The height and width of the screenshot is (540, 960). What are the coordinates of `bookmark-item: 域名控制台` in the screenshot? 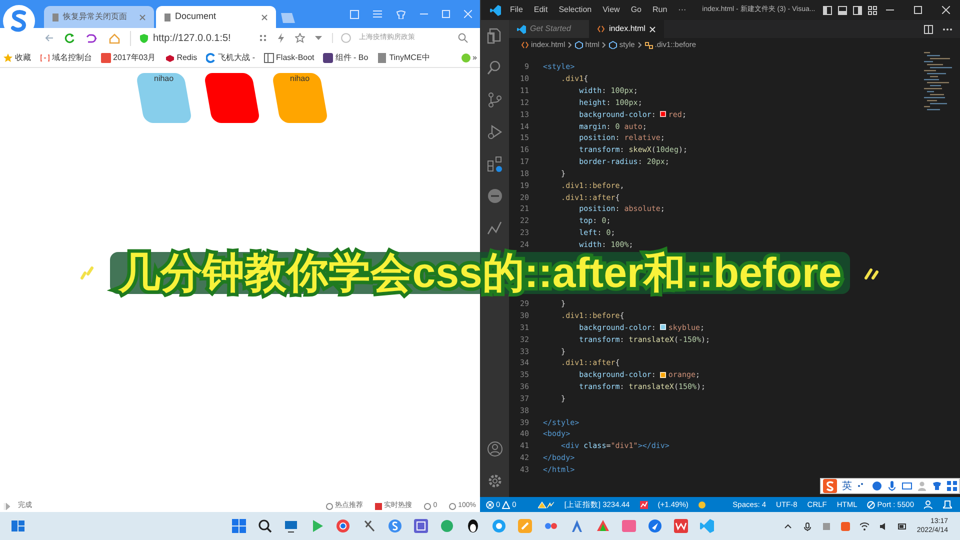 It's located at (66, 58).